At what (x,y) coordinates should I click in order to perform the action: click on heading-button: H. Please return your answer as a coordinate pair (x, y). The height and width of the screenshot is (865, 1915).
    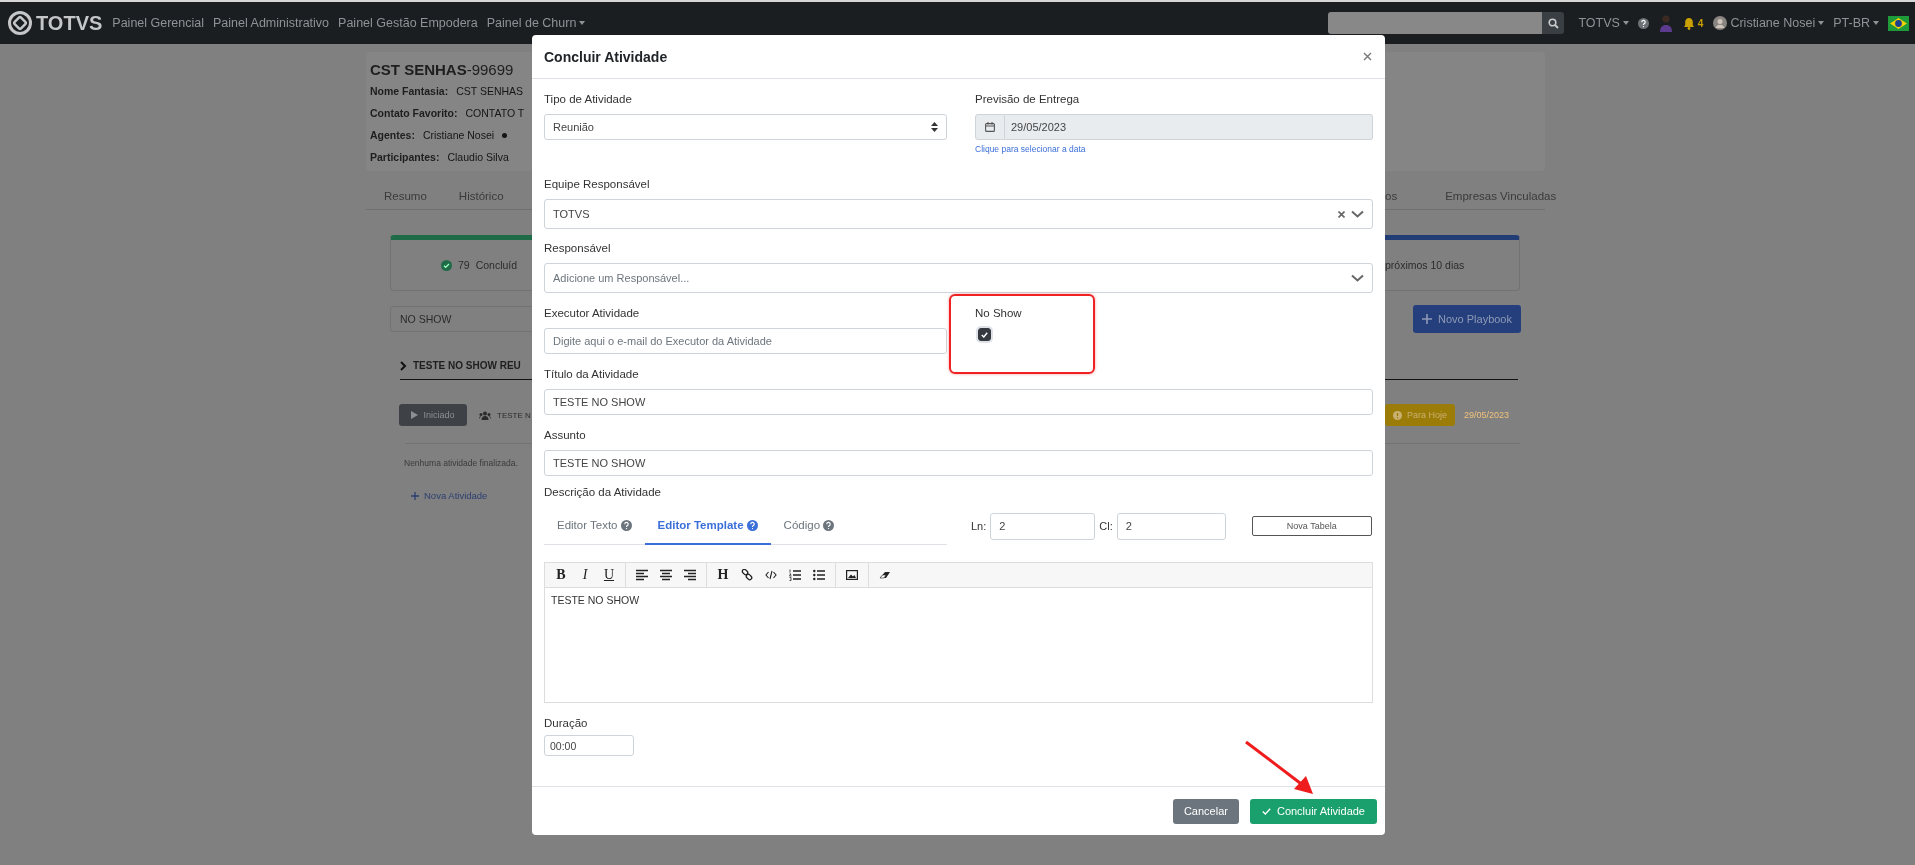
    Looking at the image, I should click on (723, 575).